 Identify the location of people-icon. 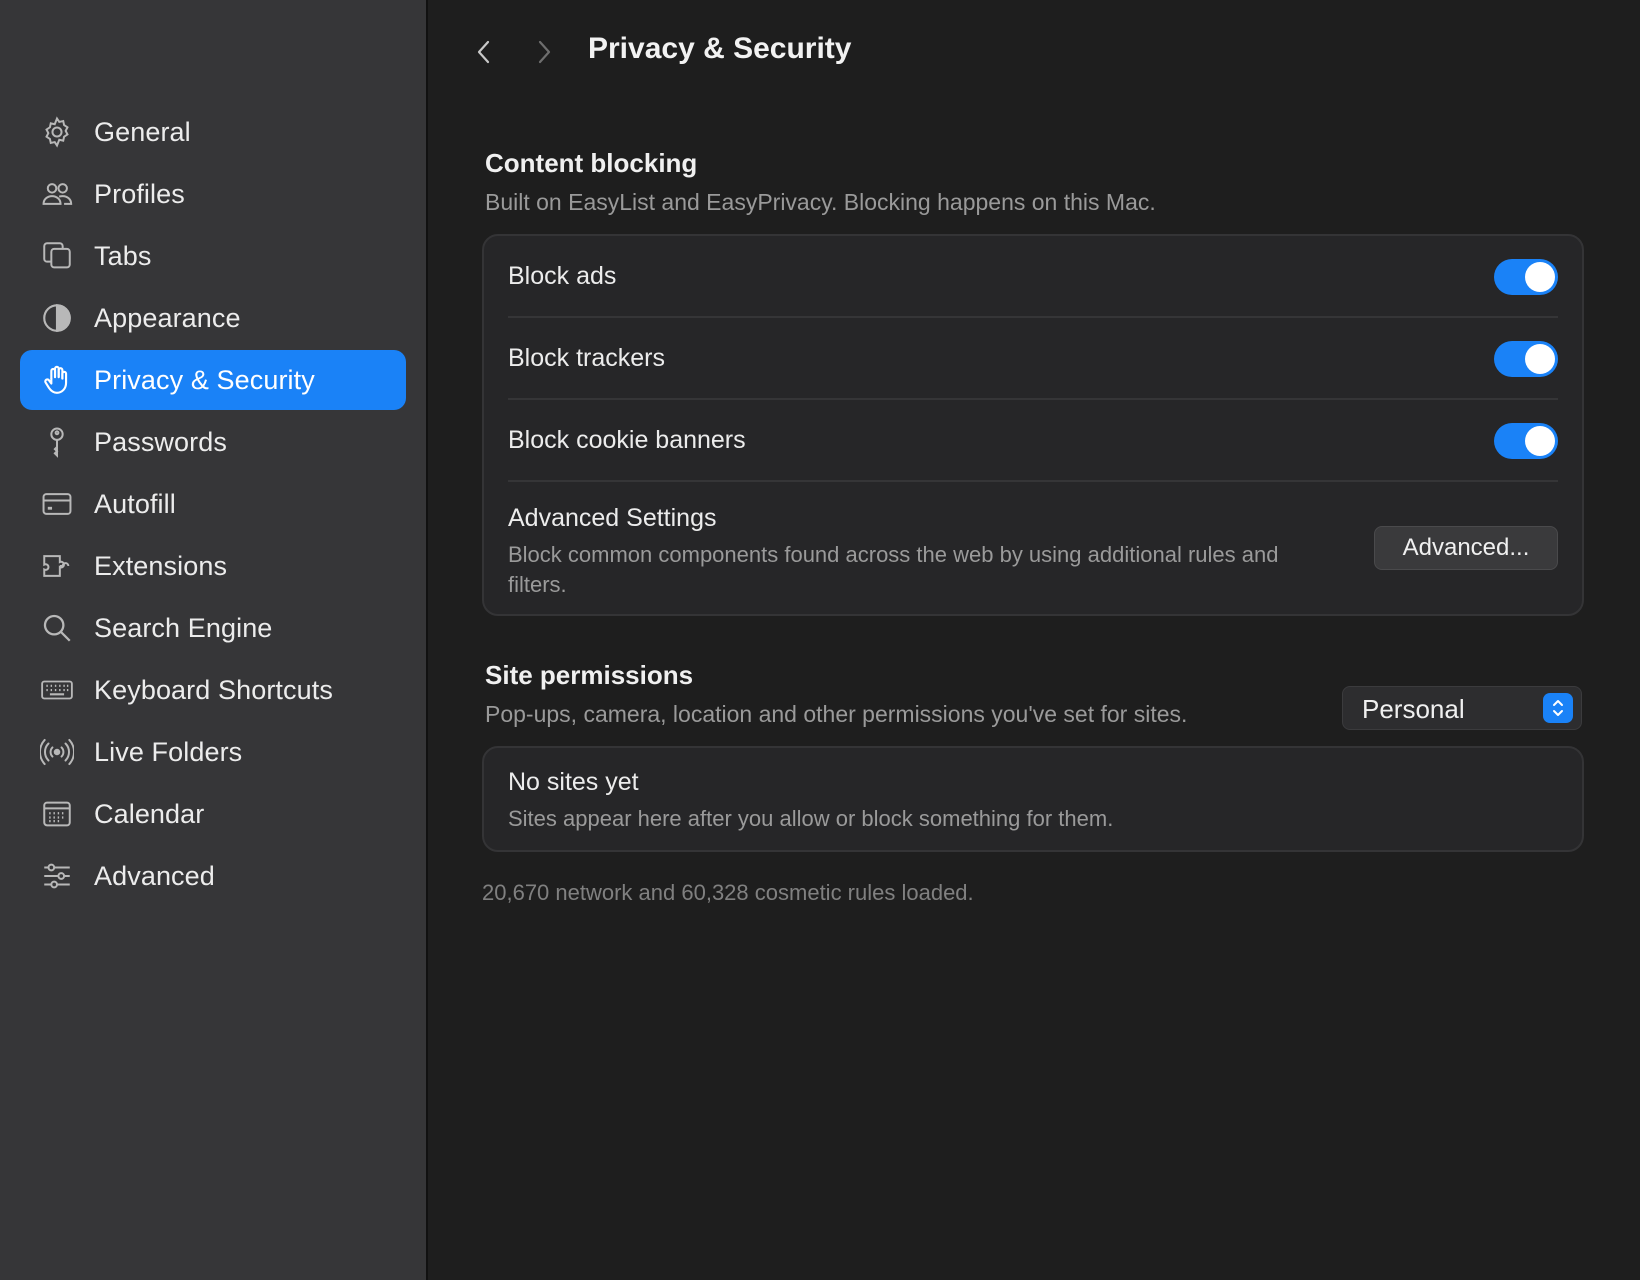
(57, 194).